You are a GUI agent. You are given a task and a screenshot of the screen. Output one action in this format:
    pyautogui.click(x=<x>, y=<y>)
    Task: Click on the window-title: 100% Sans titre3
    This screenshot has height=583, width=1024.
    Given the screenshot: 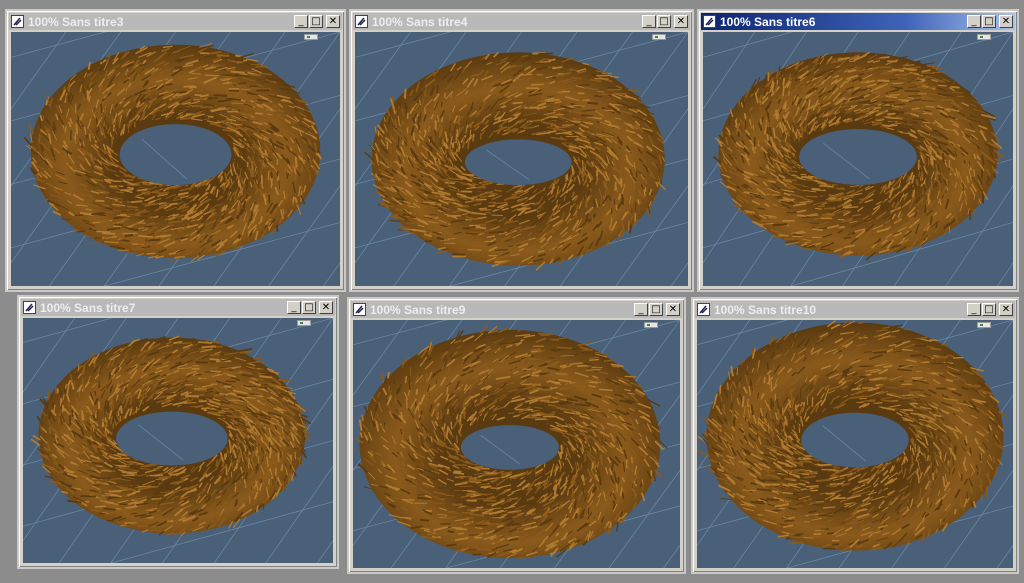 What is the action you would take?
    pyautogui.click(x=76, y=21)
    